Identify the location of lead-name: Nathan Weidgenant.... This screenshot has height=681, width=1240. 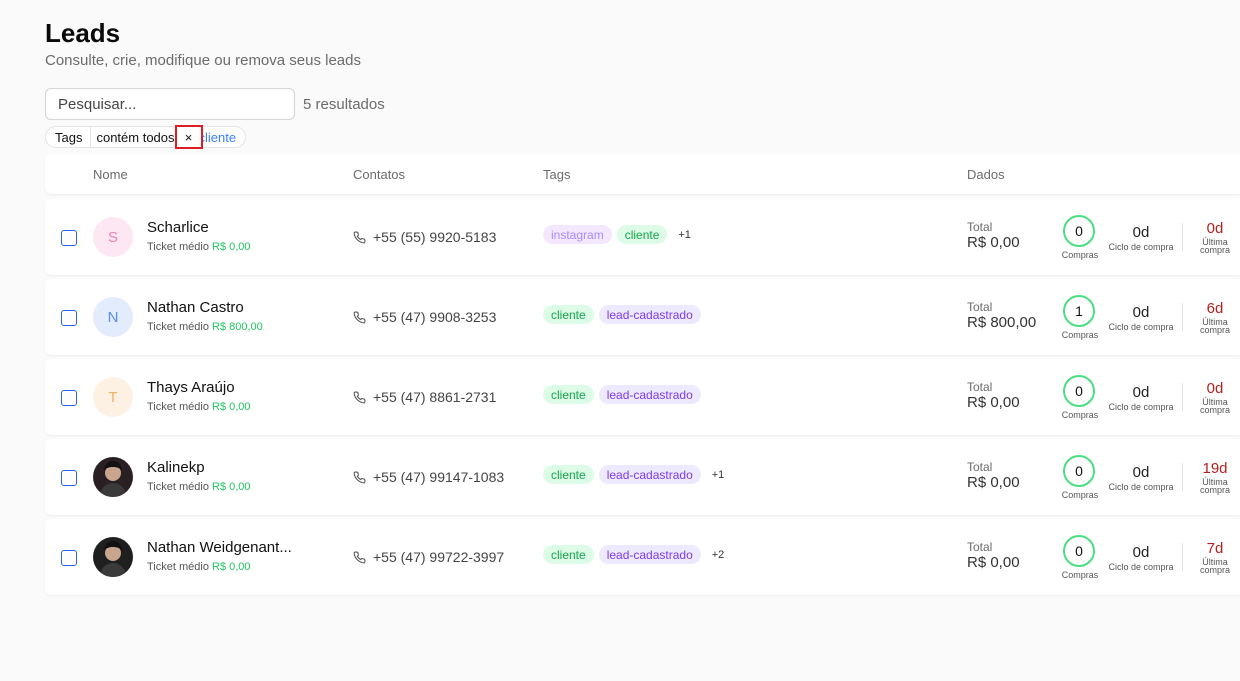
(219, 547).